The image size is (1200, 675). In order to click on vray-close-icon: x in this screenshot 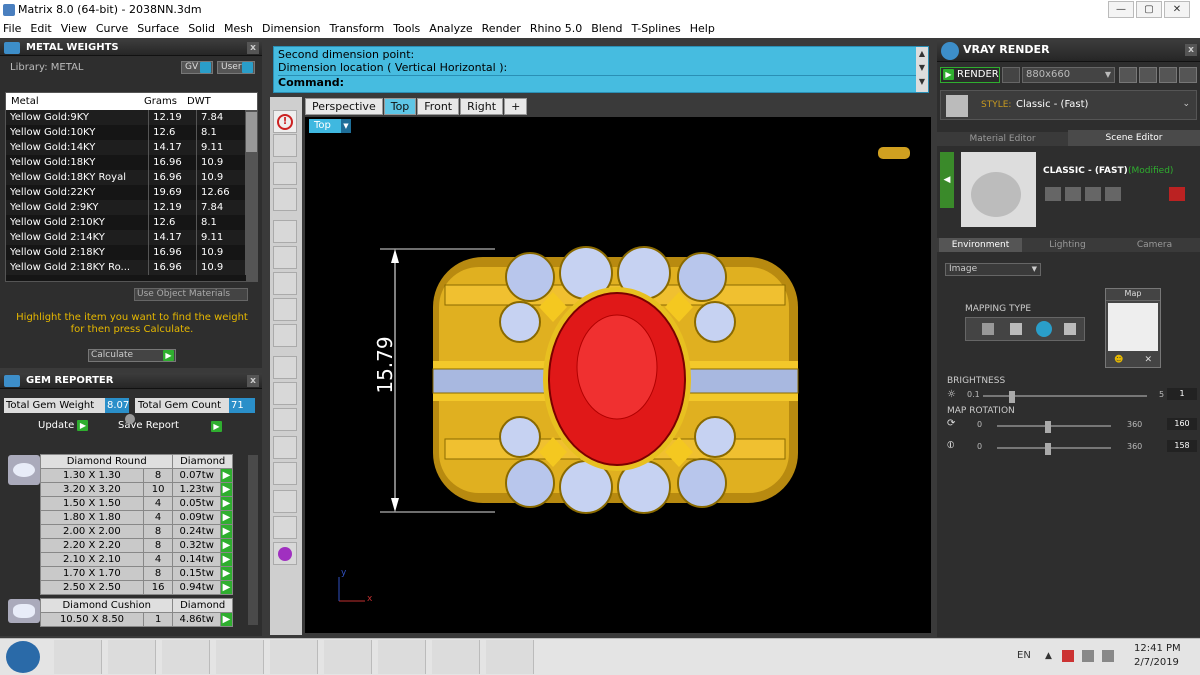, I will do `click(1191, 50)`.